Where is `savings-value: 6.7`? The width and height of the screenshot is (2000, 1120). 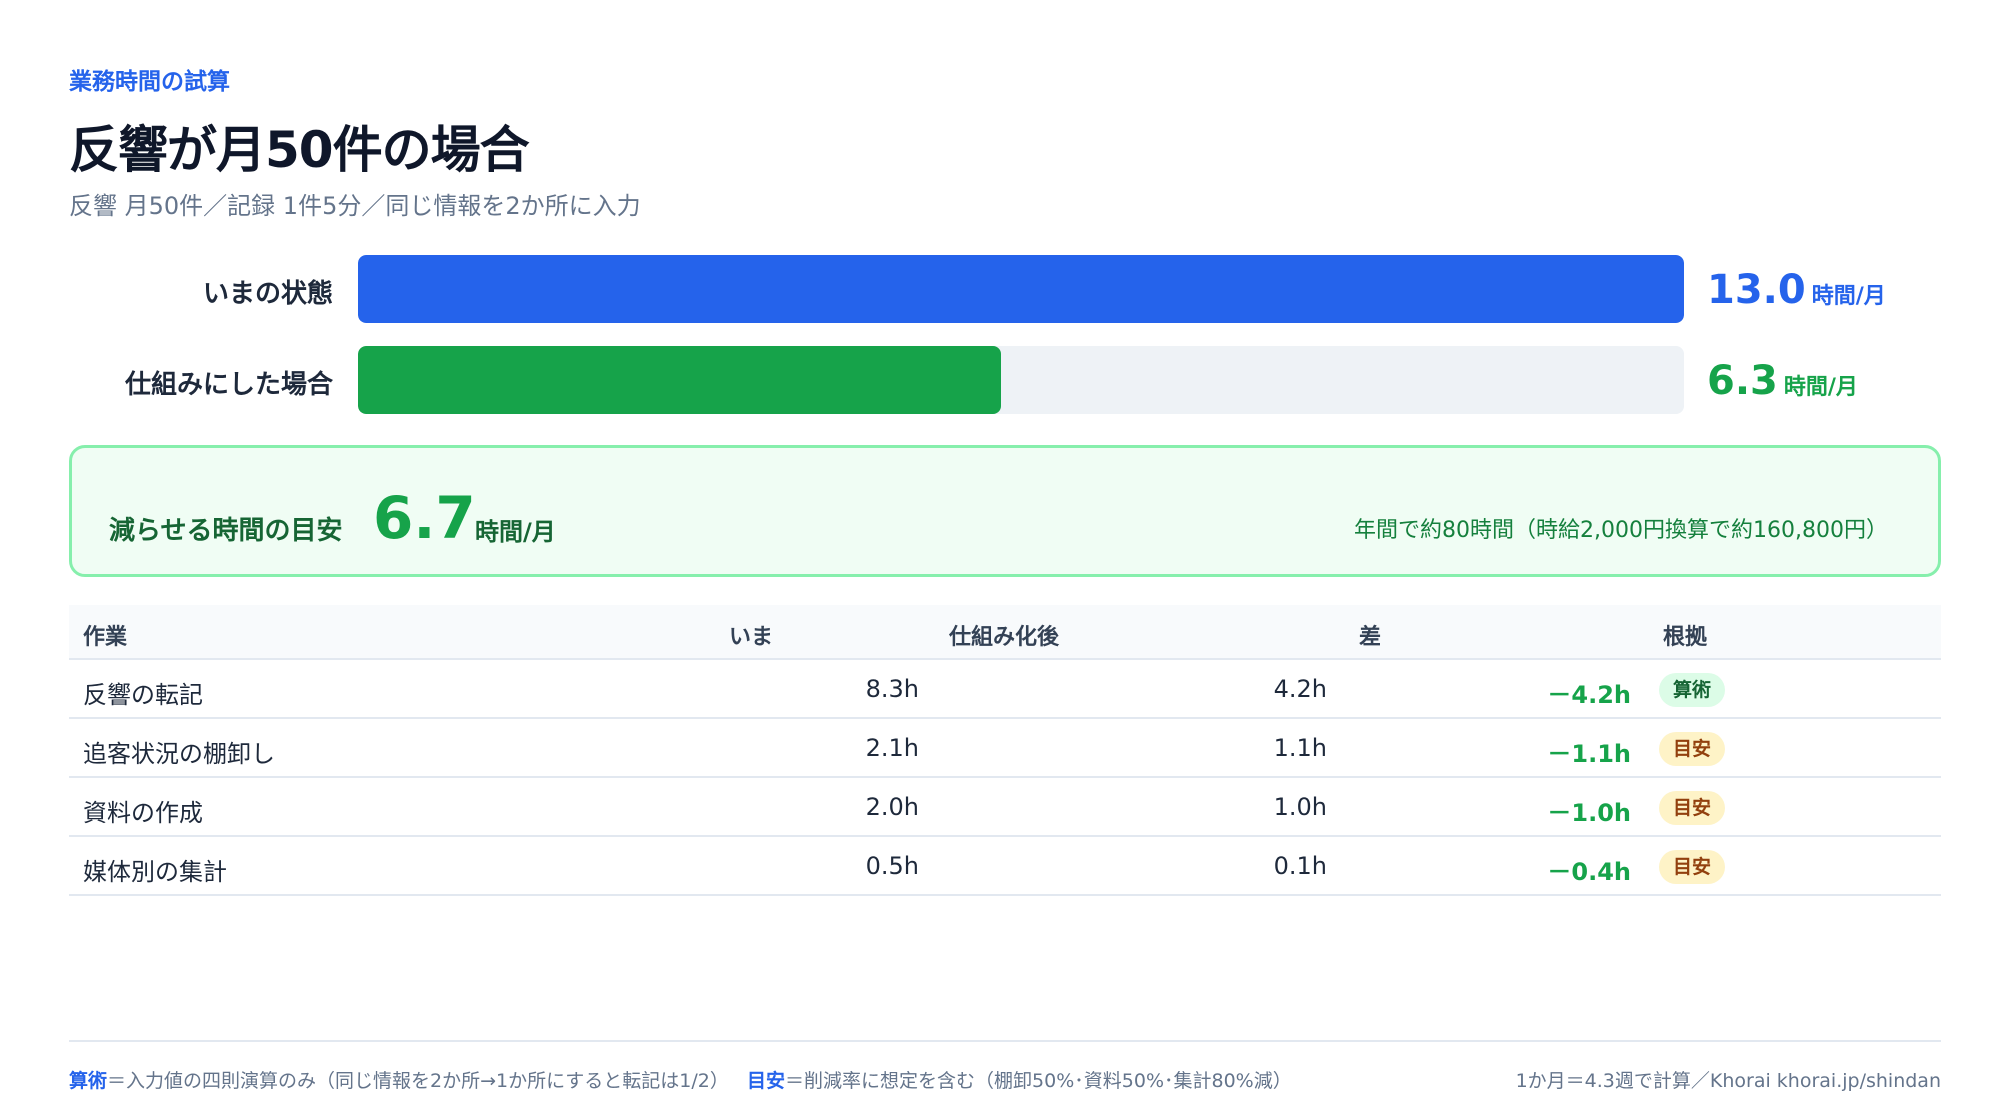
savings-value: 6.7 is located at coordinates (424, 518).